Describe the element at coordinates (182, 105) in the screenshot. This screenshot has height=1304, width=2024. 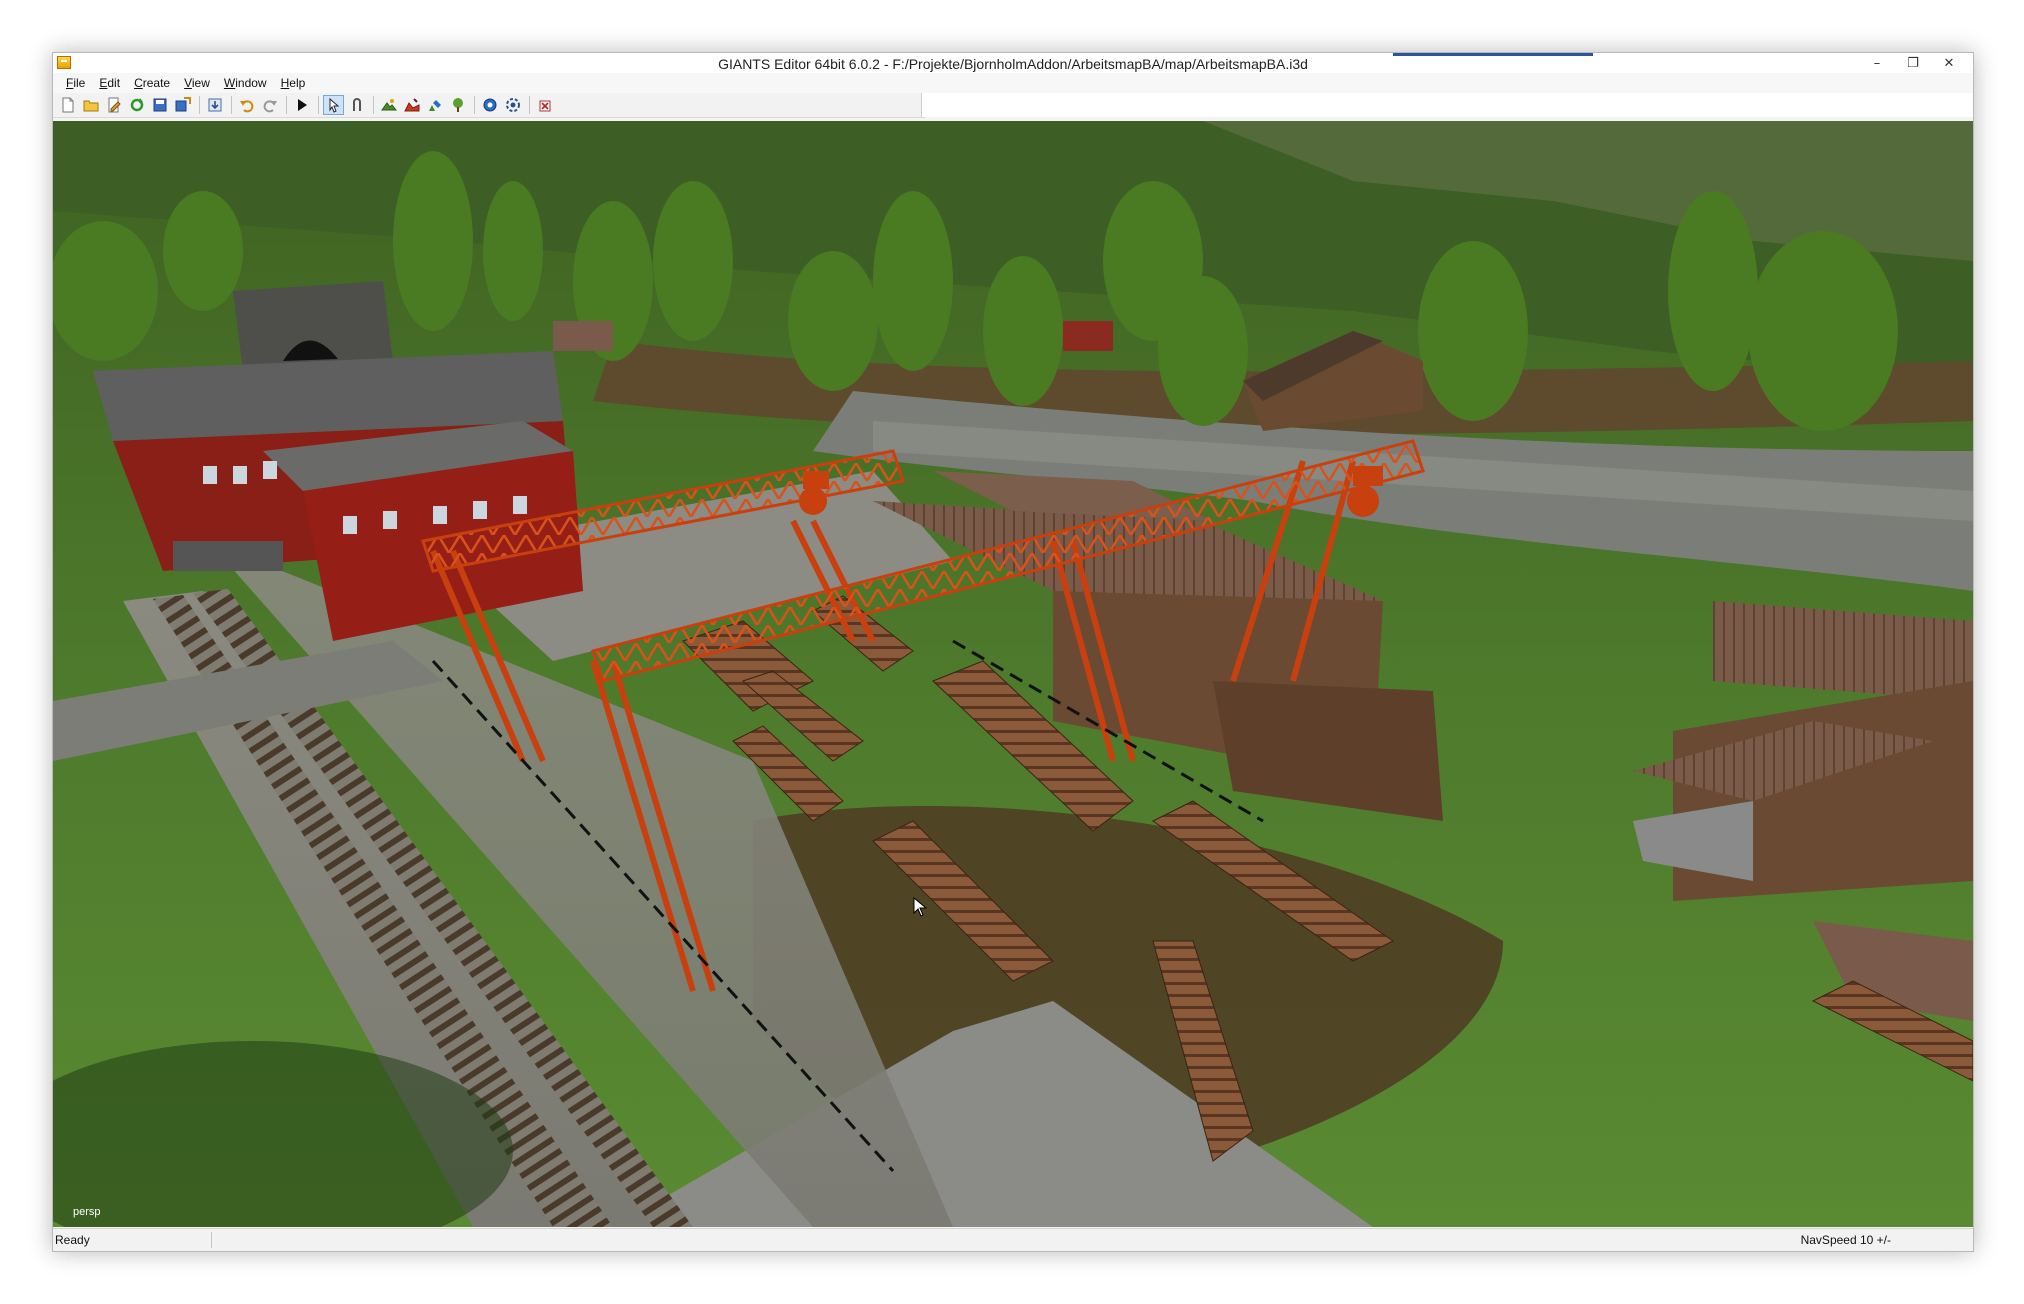
I see `save-as-icon` at that location.